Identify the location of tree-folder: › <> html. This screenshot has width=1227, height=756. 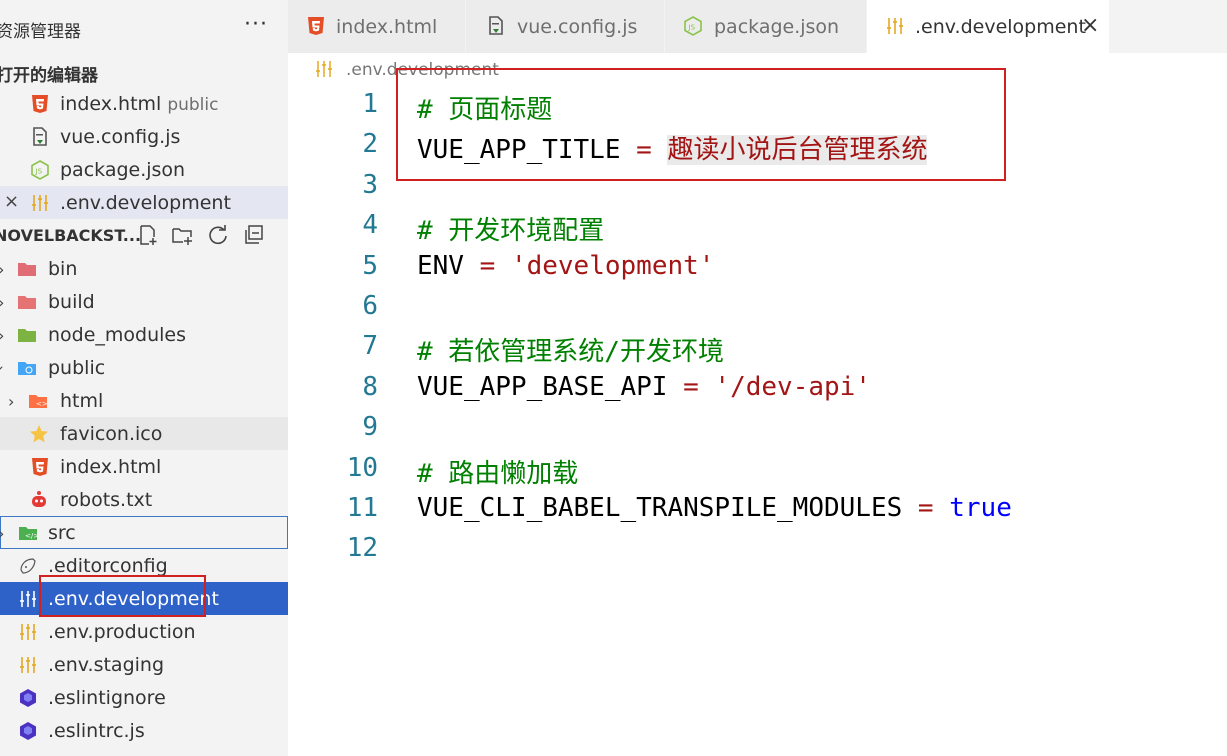
(144, 400).